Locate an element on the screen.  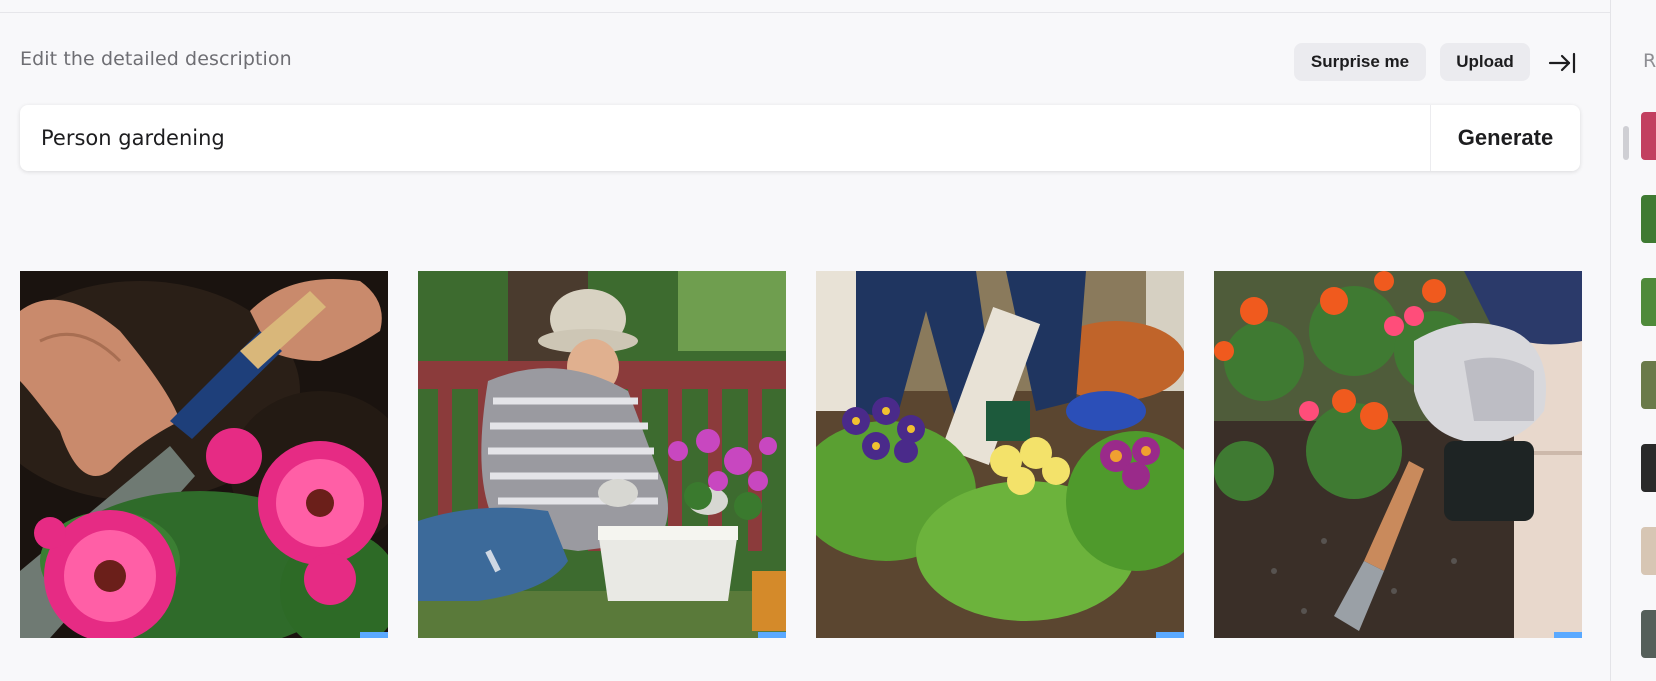
upload-button: Upload is located at coordinates (1485, 62).